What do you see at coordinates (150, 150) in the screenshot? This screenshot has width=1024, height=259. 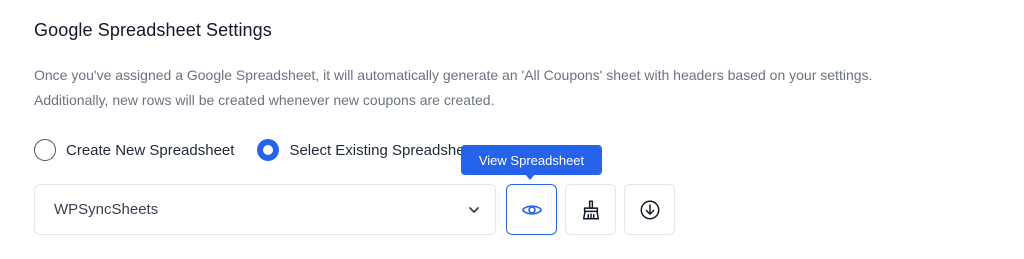 I see `radio-label-create-new: Create New Spreadsheet` at bounding box center [150, 150].